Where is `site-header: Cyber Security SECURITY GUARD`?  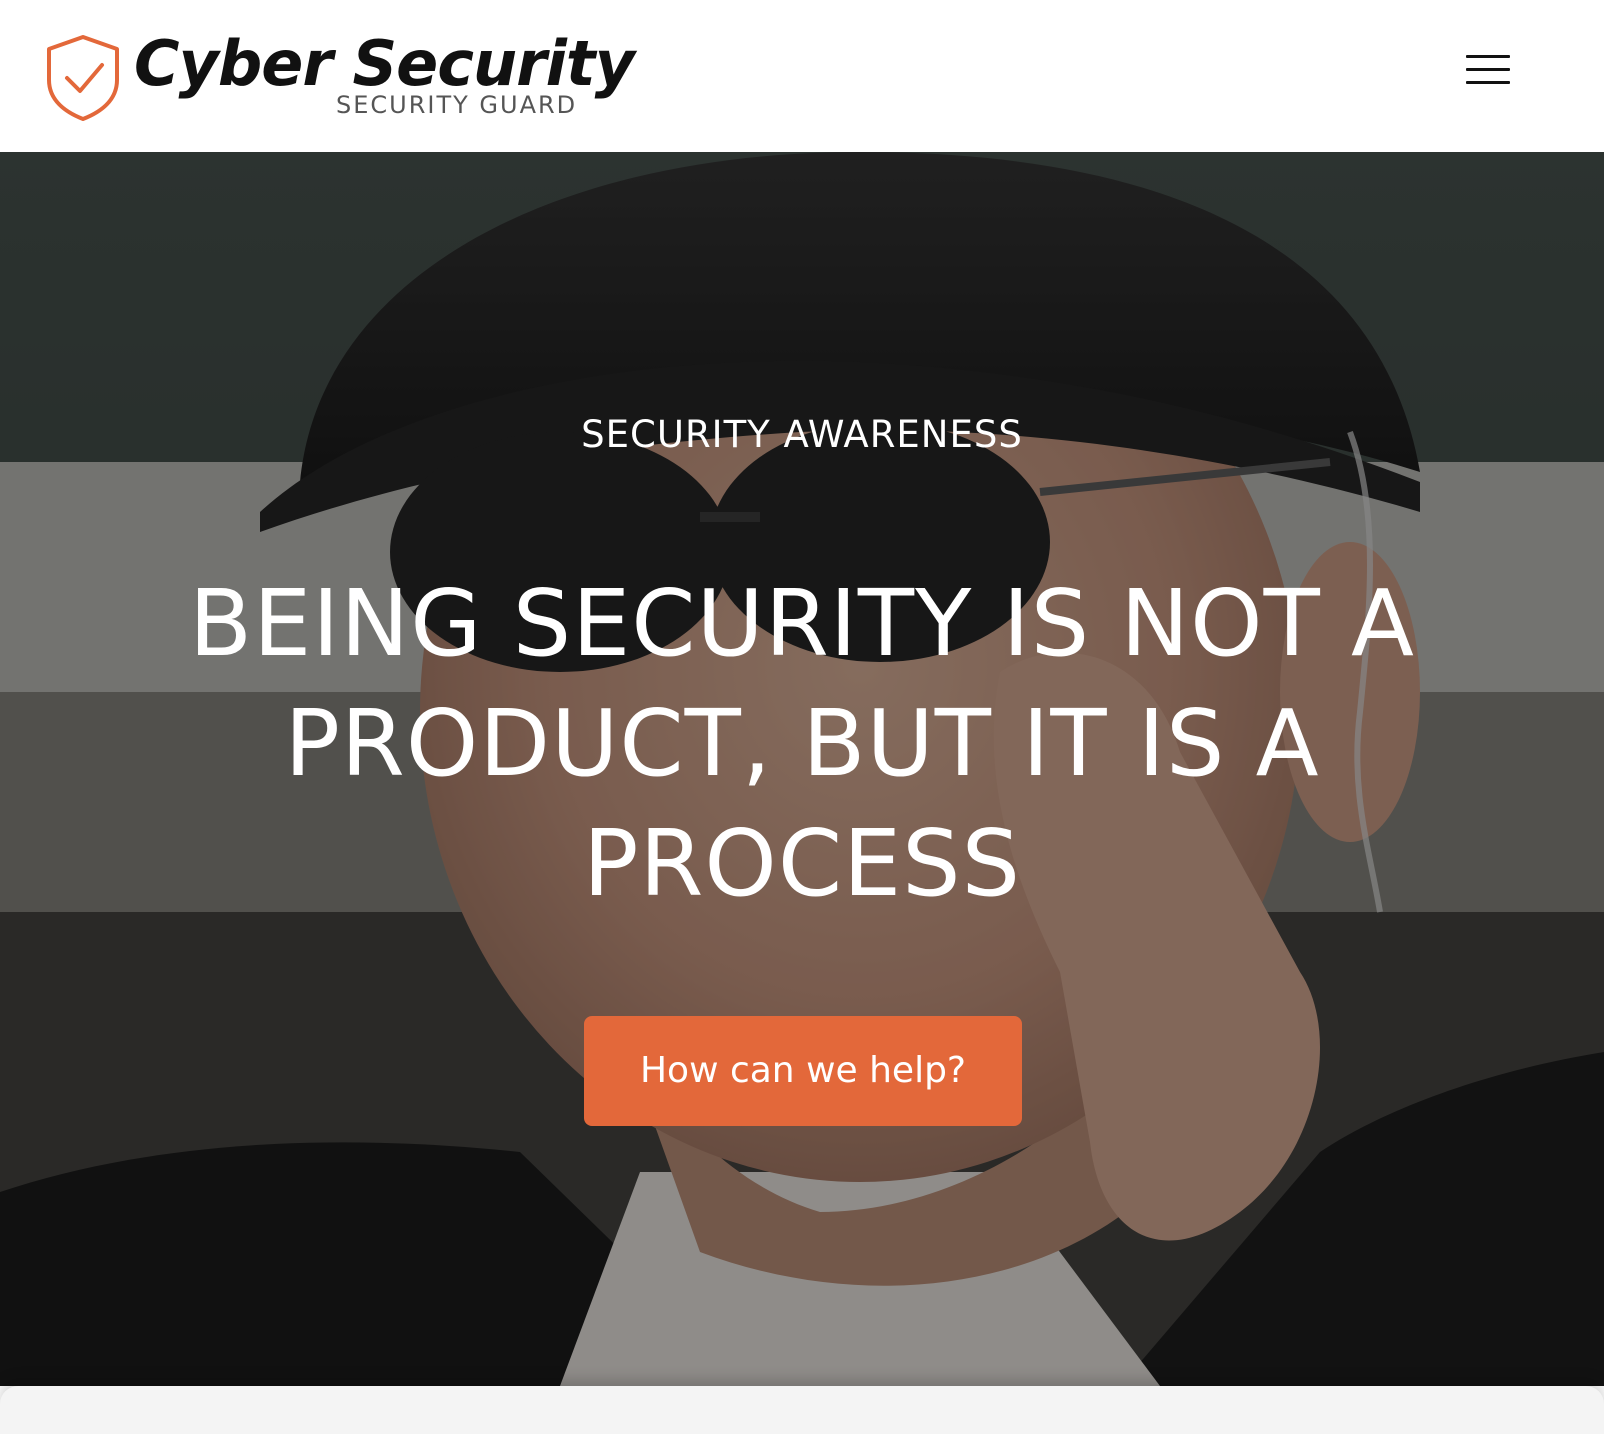 site-header: Cyber Security SECURITY GUARD is located at coordinates (802, 76).